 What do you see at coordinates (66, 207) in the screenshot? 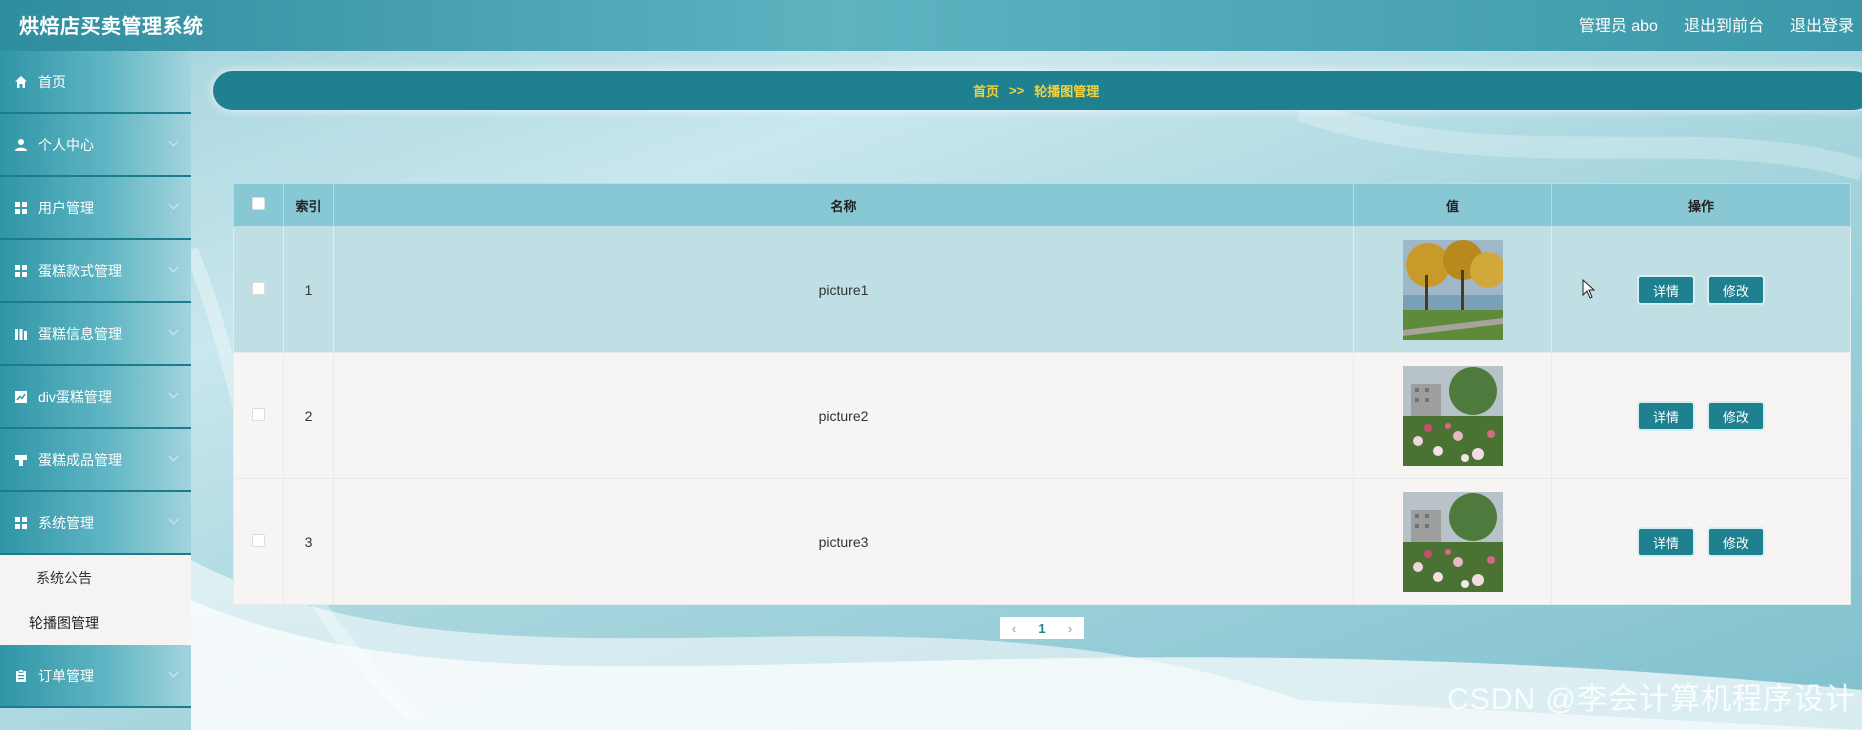
I see `sidebar-item-label: 用户管理` at bounding box center [66, 207].